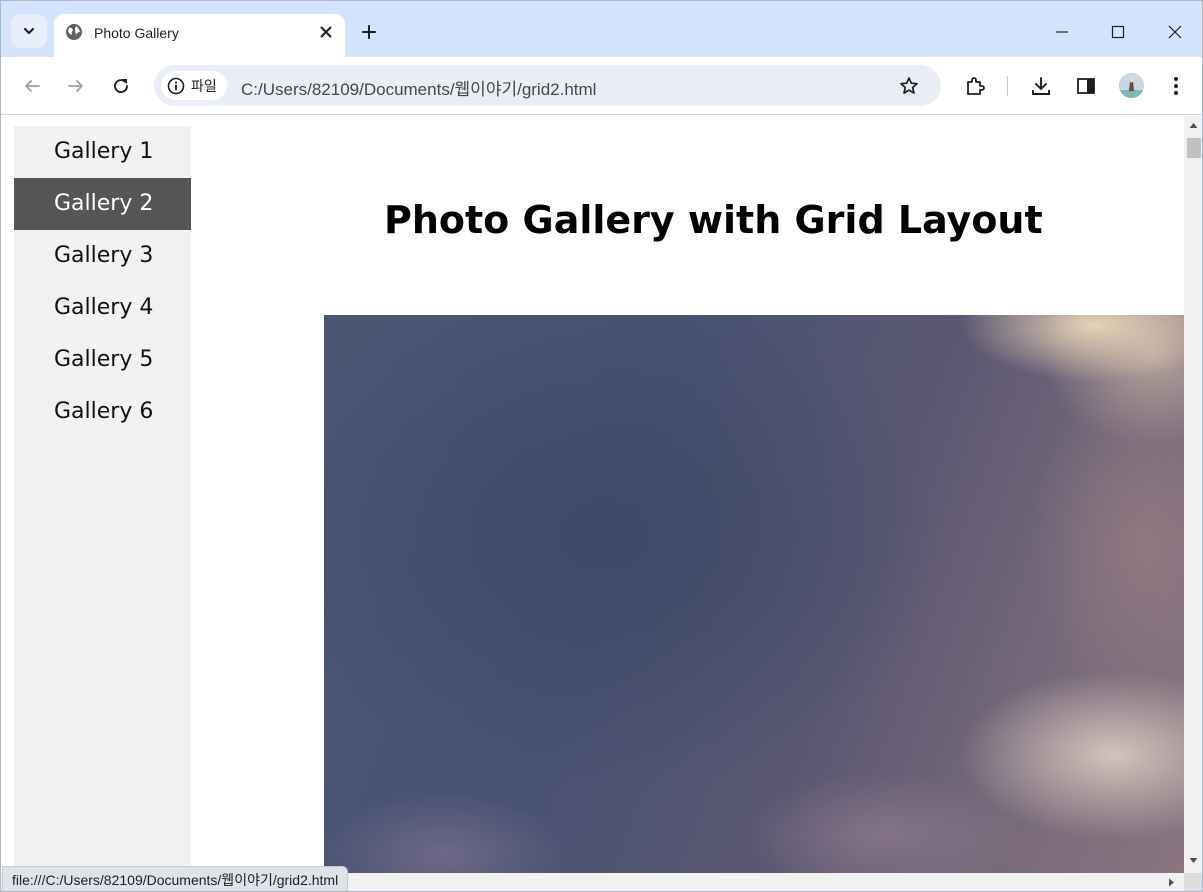 The height and width of the screenshot is (892, 1203). I want to click on scroll-up-arrow-icon, so click(1193, 125).